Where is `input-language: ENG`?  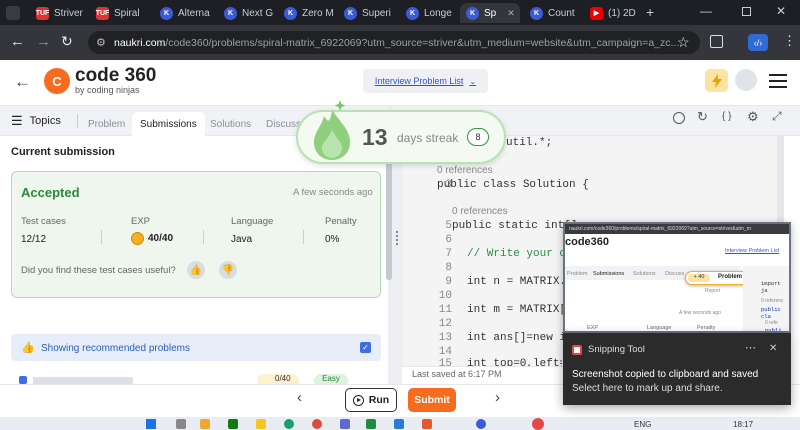
input-language: ENG is located at coordinates (642, 424).